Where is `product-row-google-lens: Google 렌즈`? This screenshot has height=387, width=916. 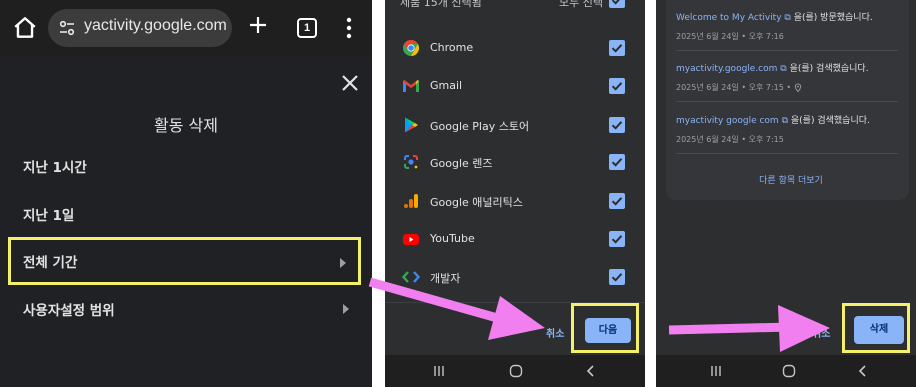 product-row-google-lens: Google 렌즈 is located at coordinates (515, 162).